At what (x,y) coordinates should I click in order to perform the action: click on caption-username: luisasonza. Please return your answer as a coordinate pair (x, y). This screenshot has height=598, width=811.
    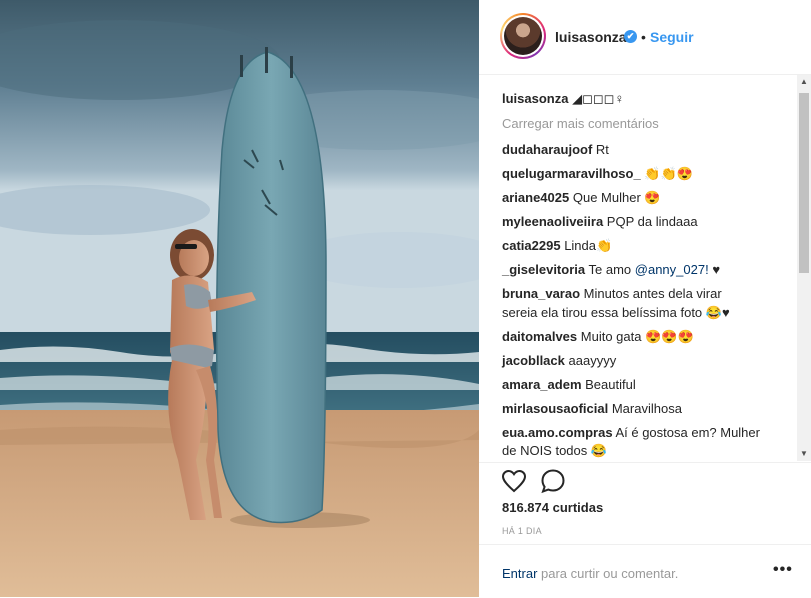
    Looking at the image, I should click on (535, 98).